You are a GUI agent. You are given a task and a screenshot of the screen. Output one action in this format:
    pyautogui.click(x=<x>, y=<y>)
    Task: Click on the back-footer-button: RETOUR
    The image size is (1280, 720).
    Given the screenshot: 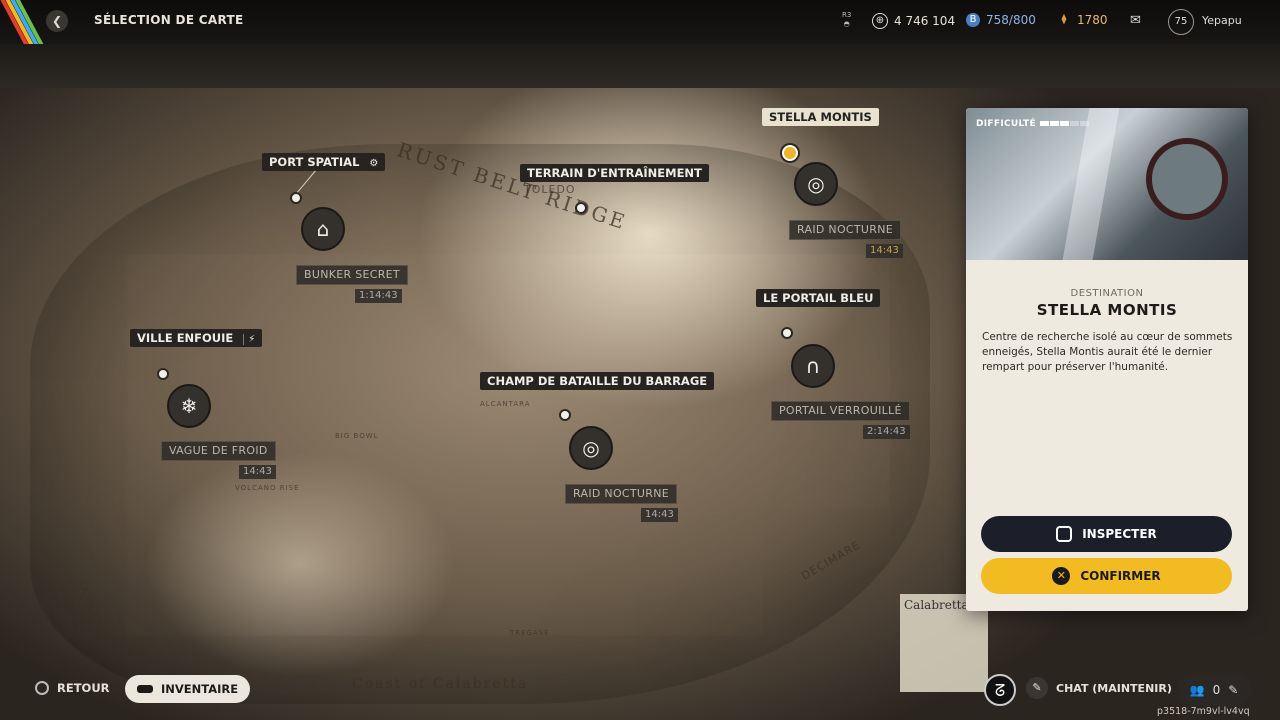 What is the action you would take?
    pyautogui.click(x=72, y=688)
    